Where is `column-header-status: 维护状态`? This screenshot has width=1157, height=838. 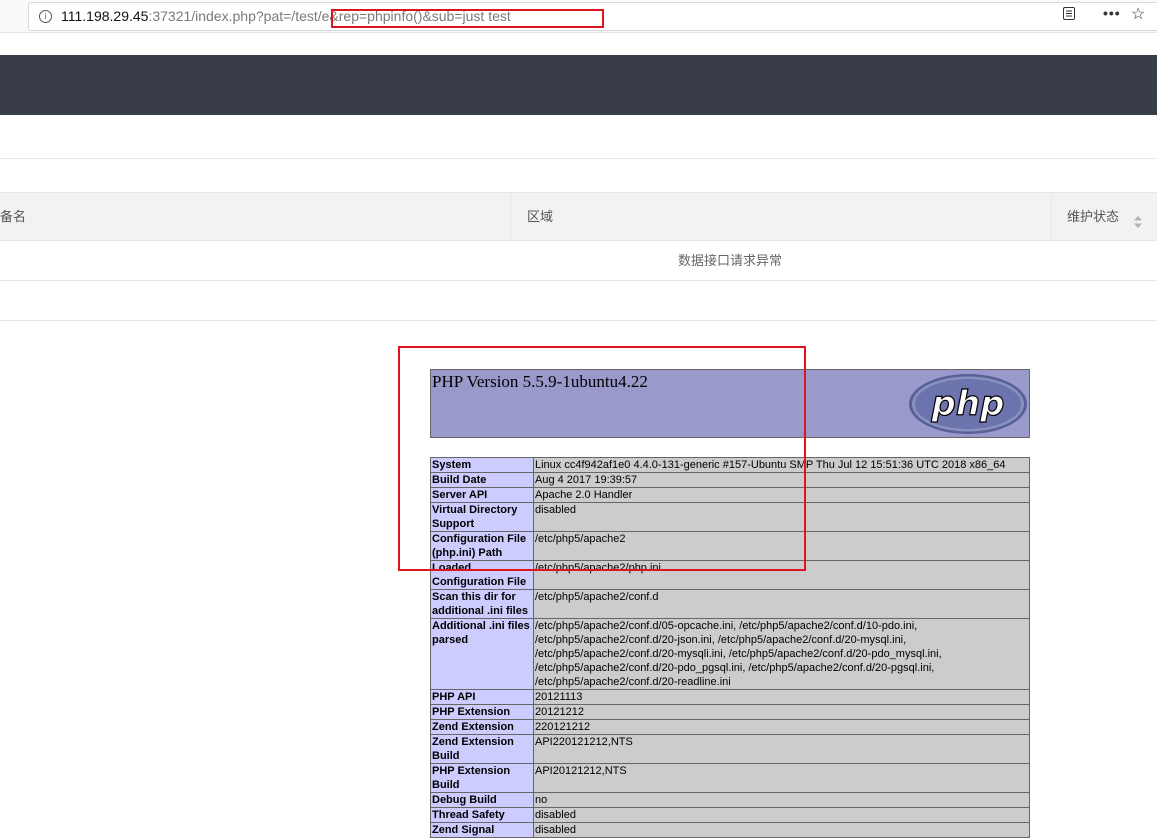 column-header-status: 维护状态 is located at coordinates (1093, 216).